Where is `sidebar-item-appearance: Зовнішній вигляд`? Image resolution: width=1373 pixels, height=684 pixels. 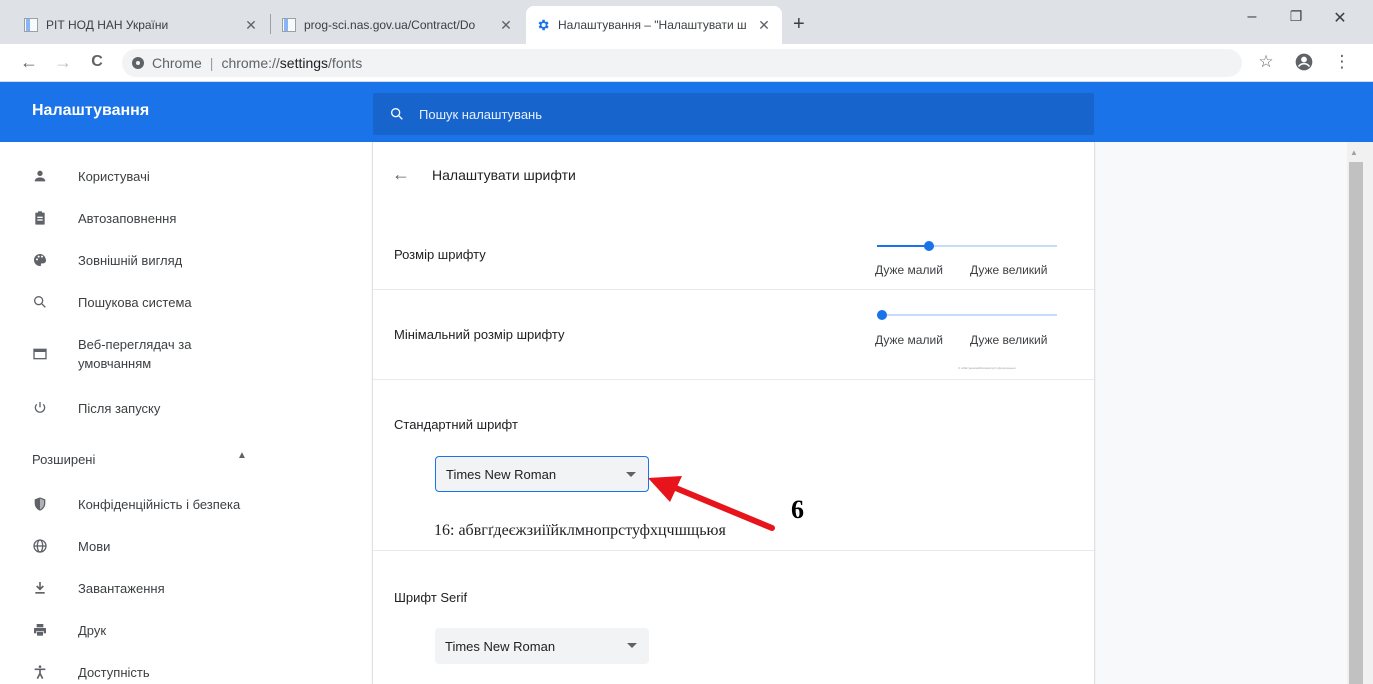
sidebar-item-appearance: Зовнішній вигляд is located at coordinates (186, 260).